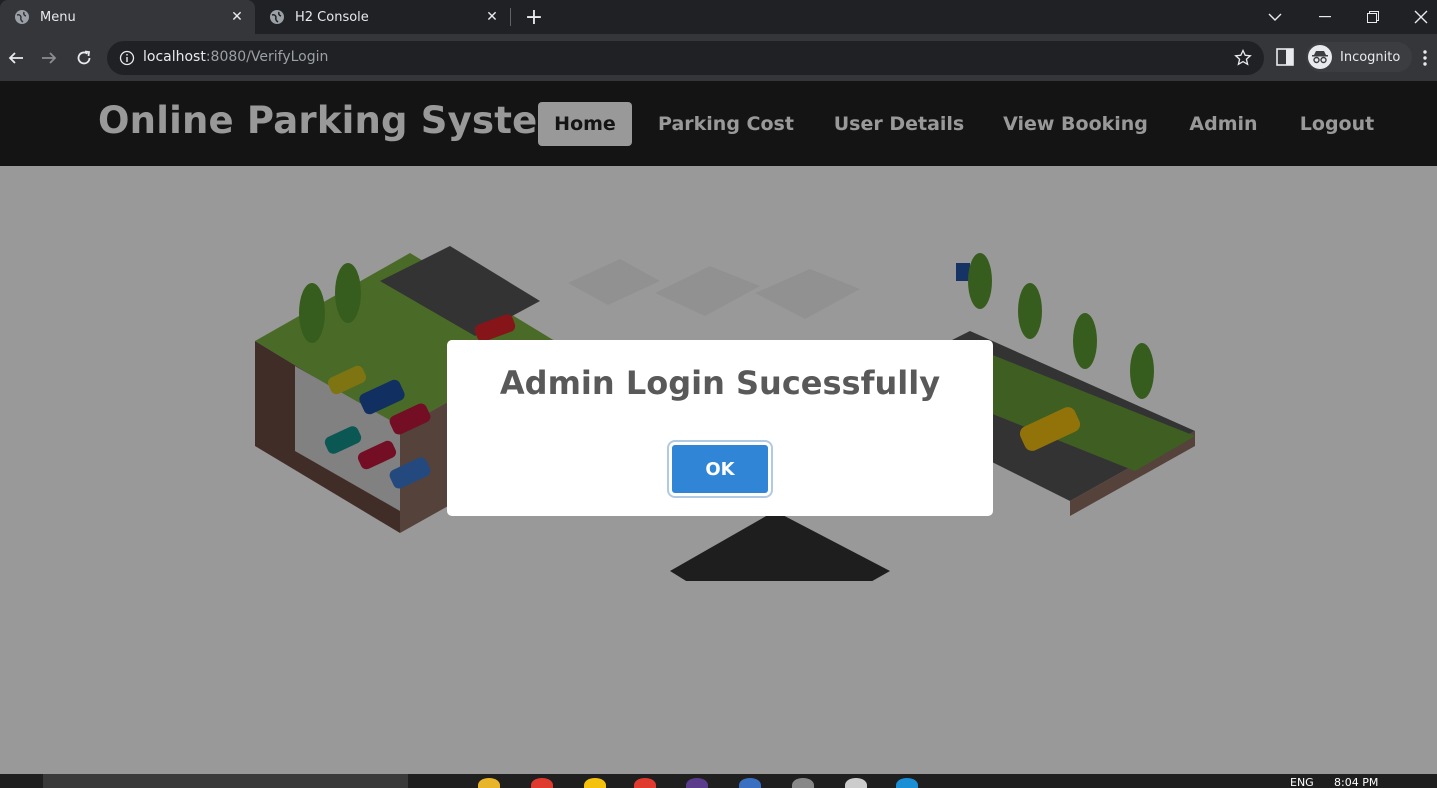 Image resolution: width=1437 pixels, height=788 pixels. I want to click on restore-icon, so click(1373, 17).